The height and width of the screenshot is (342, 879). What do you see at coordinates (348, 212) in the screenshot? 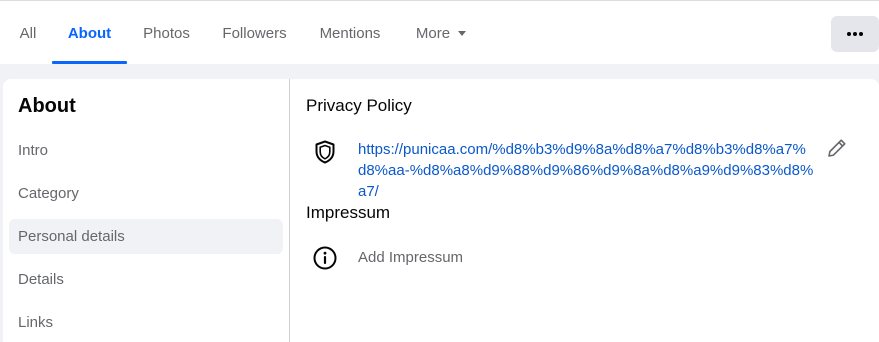
I see `impressum-heading: Impressum` at bounding box center [348, 212].